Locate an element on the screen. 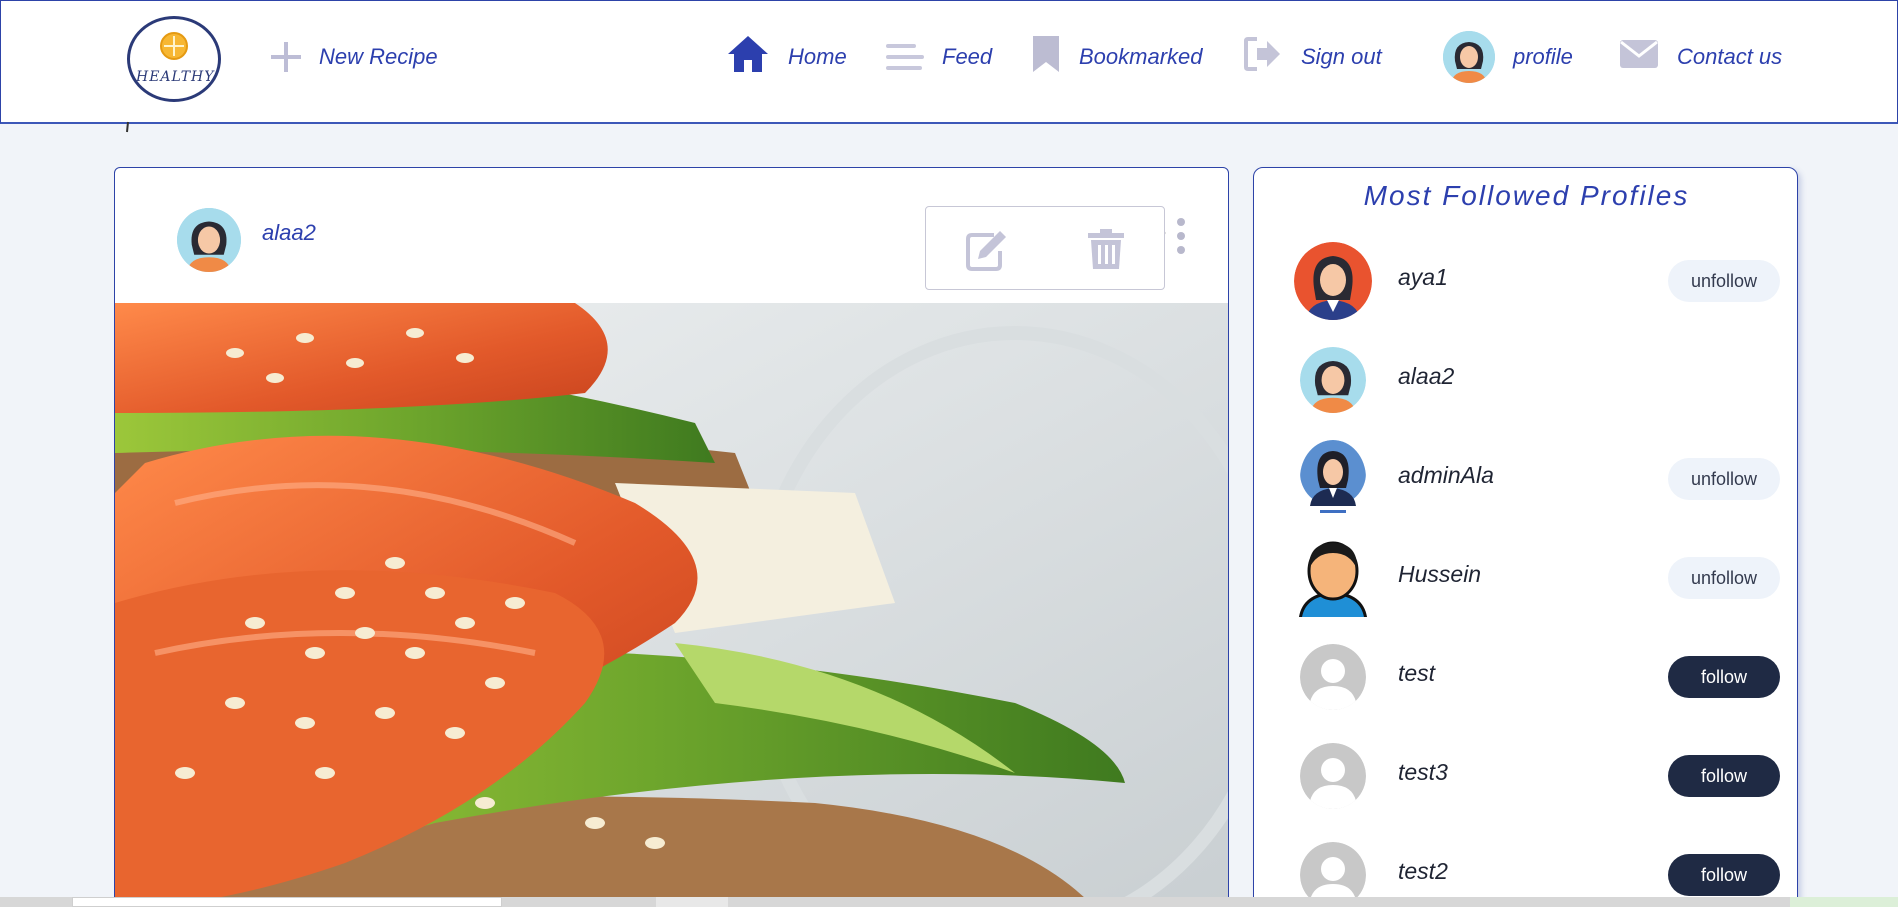  horizontal-scrollbar is located at coordinates (949, 902).